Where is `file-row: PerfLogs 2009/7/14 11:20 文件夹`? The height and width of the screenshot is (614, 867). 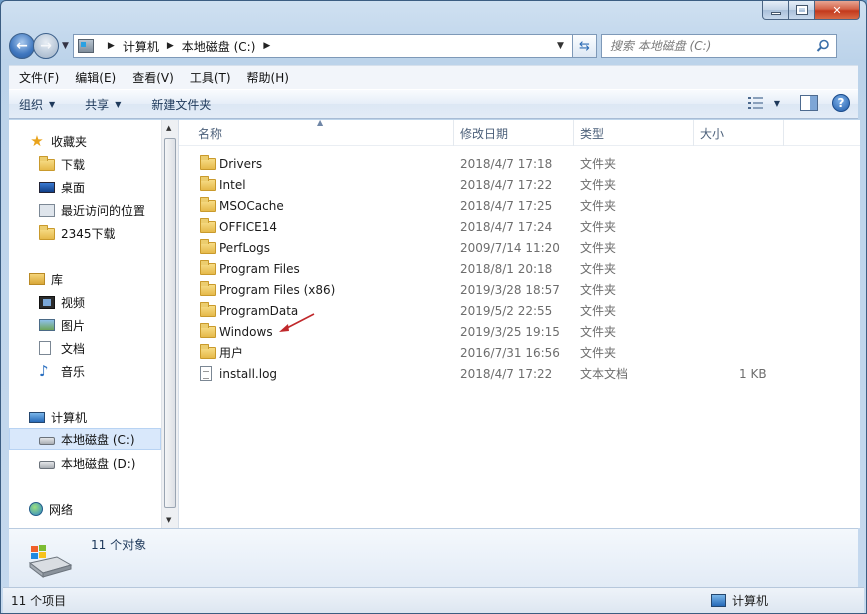 file-row: PerfLogs 2009/7/14 11:20 文件夹 is located at coordinates (479, 247).